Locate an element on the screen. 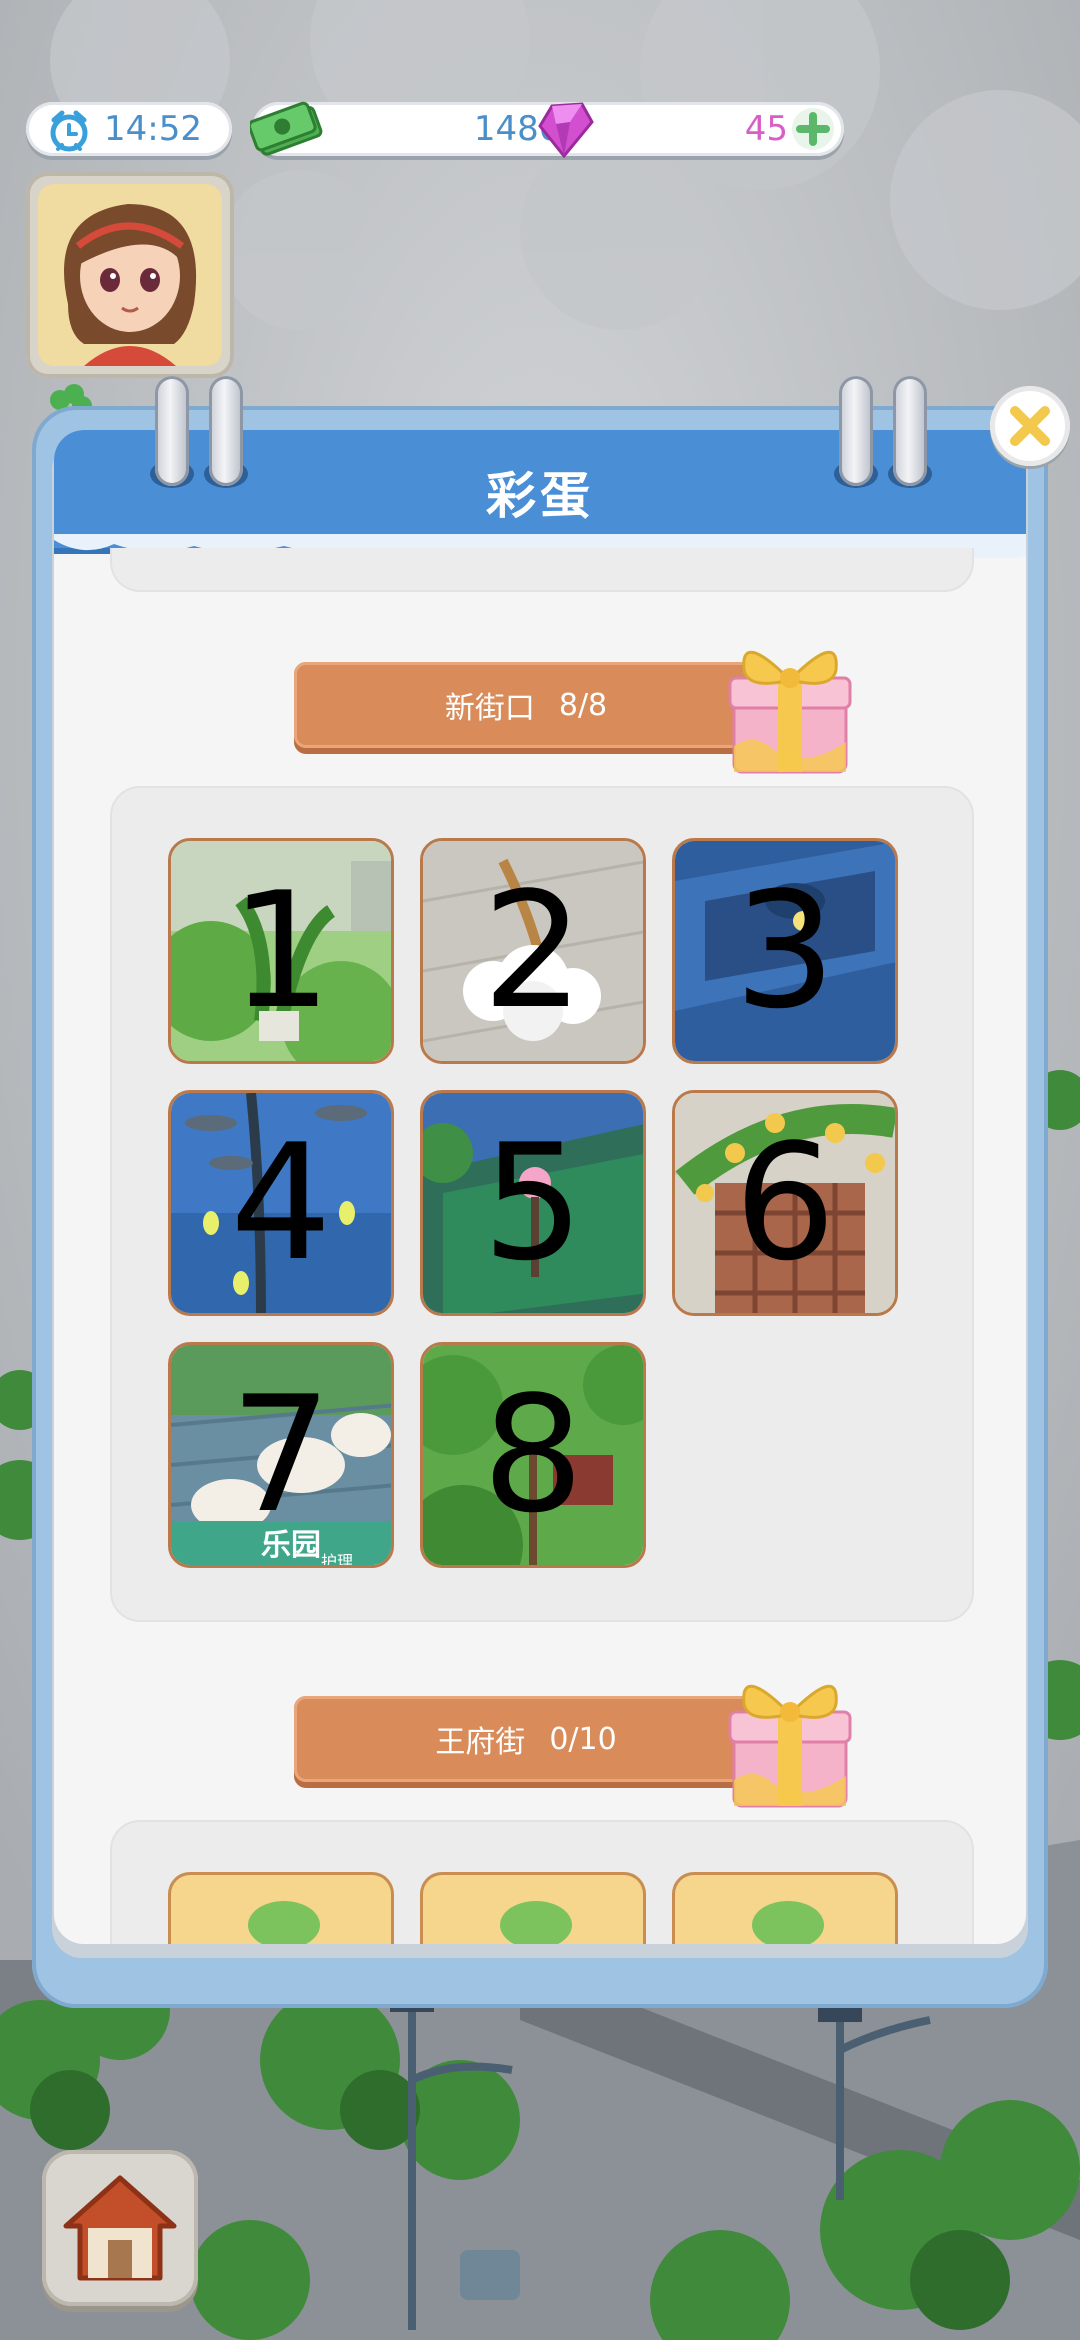 The image size is (1080, 2340). close-icon is located at coordinates (1030, 426).